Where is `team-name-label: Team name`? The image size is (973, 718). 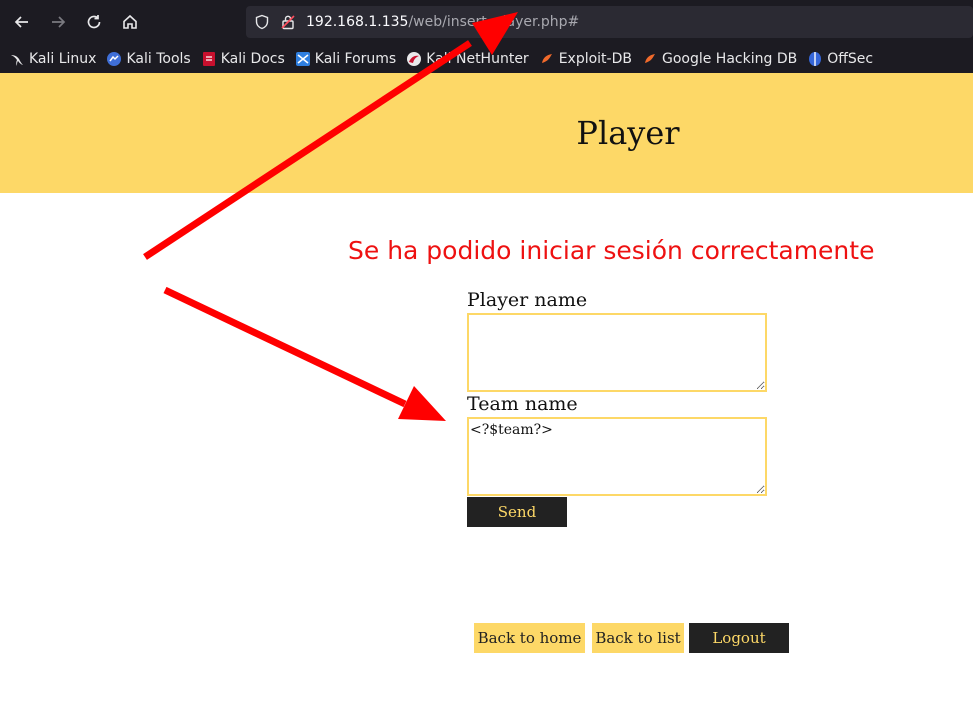
team-name-label: Team name is located at coordinates (522, 404).